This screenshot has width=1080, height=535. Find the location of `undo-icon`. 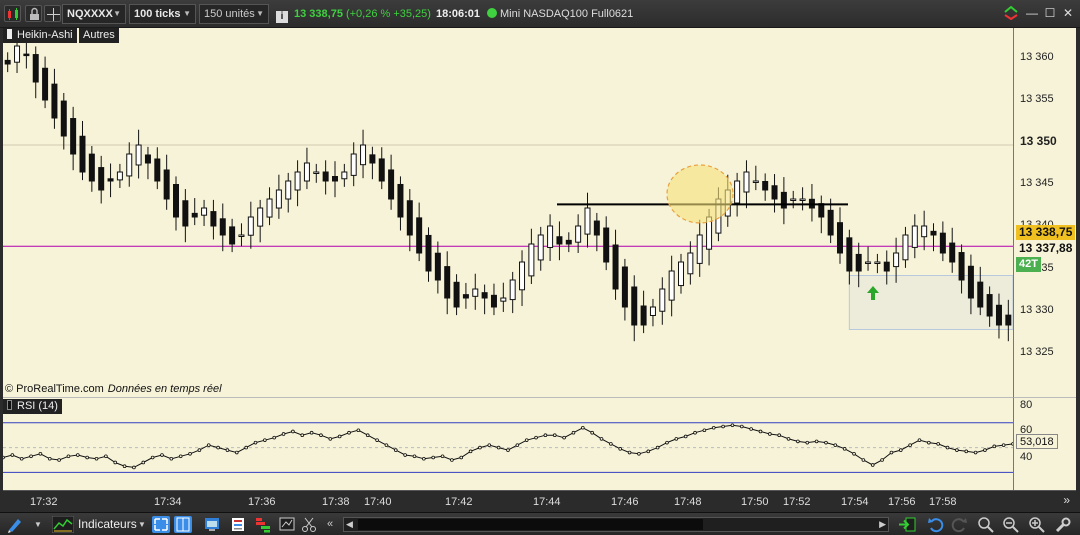

undo-icon is located at coordinates (936, 524).